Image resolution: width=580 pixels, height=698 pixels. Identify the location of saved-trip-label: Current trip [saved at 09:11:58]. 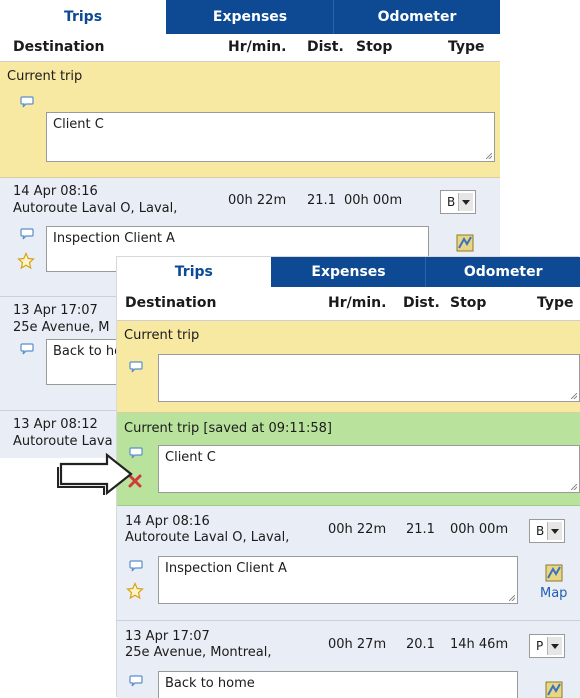
(228, 428).